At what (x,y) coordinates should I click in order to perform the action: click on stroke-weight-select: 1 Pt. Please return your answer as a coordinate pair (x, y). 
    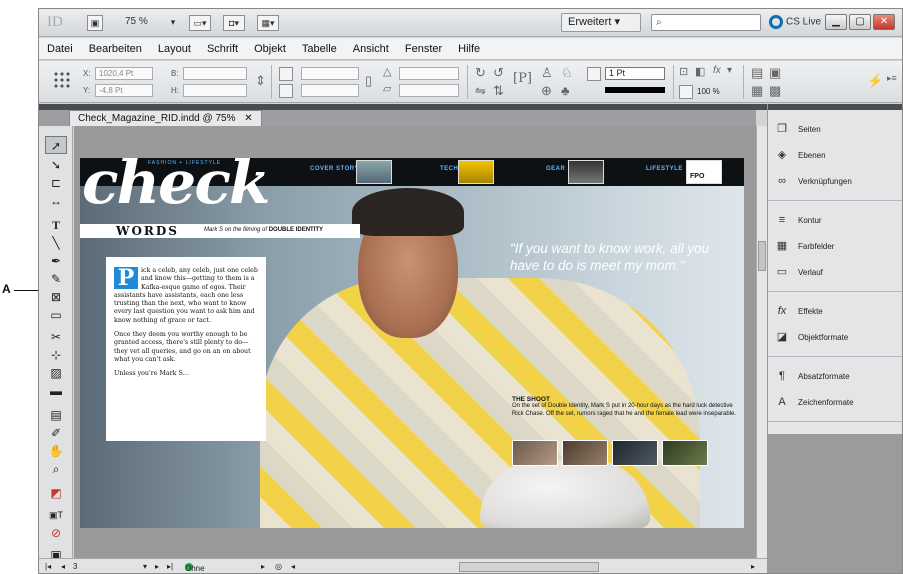
    Looking at the image, I should click on (635, 73).